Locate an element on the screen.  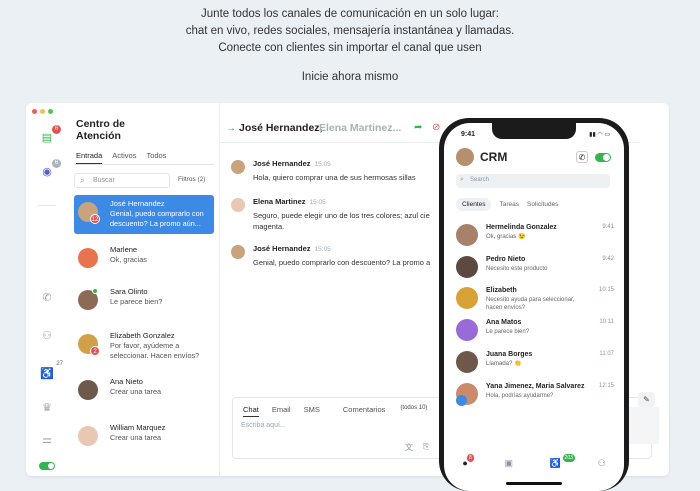
conversation-name: Sara Olinto is located at coordinates (129, 291).